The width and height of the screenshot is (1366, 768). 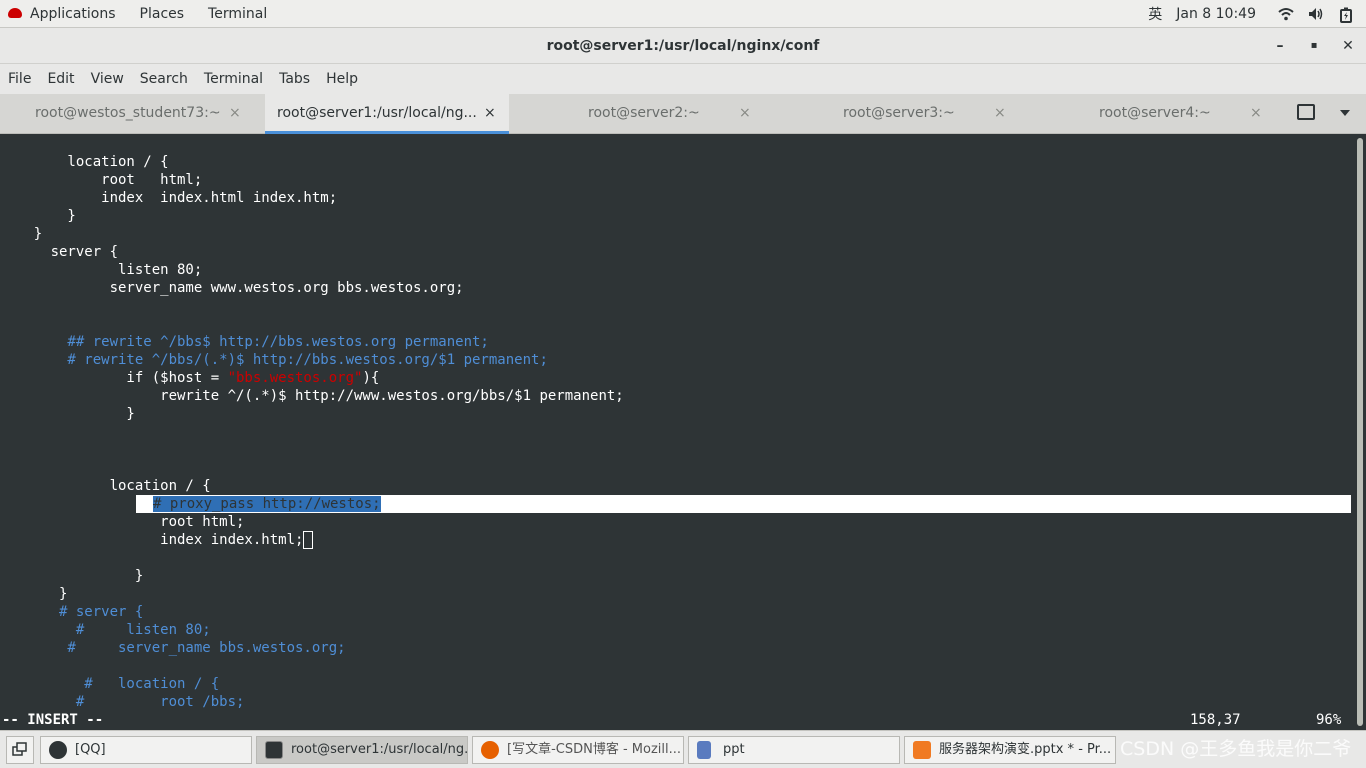 I want to click on show-desktop-icon, so click(x=19, y=749).